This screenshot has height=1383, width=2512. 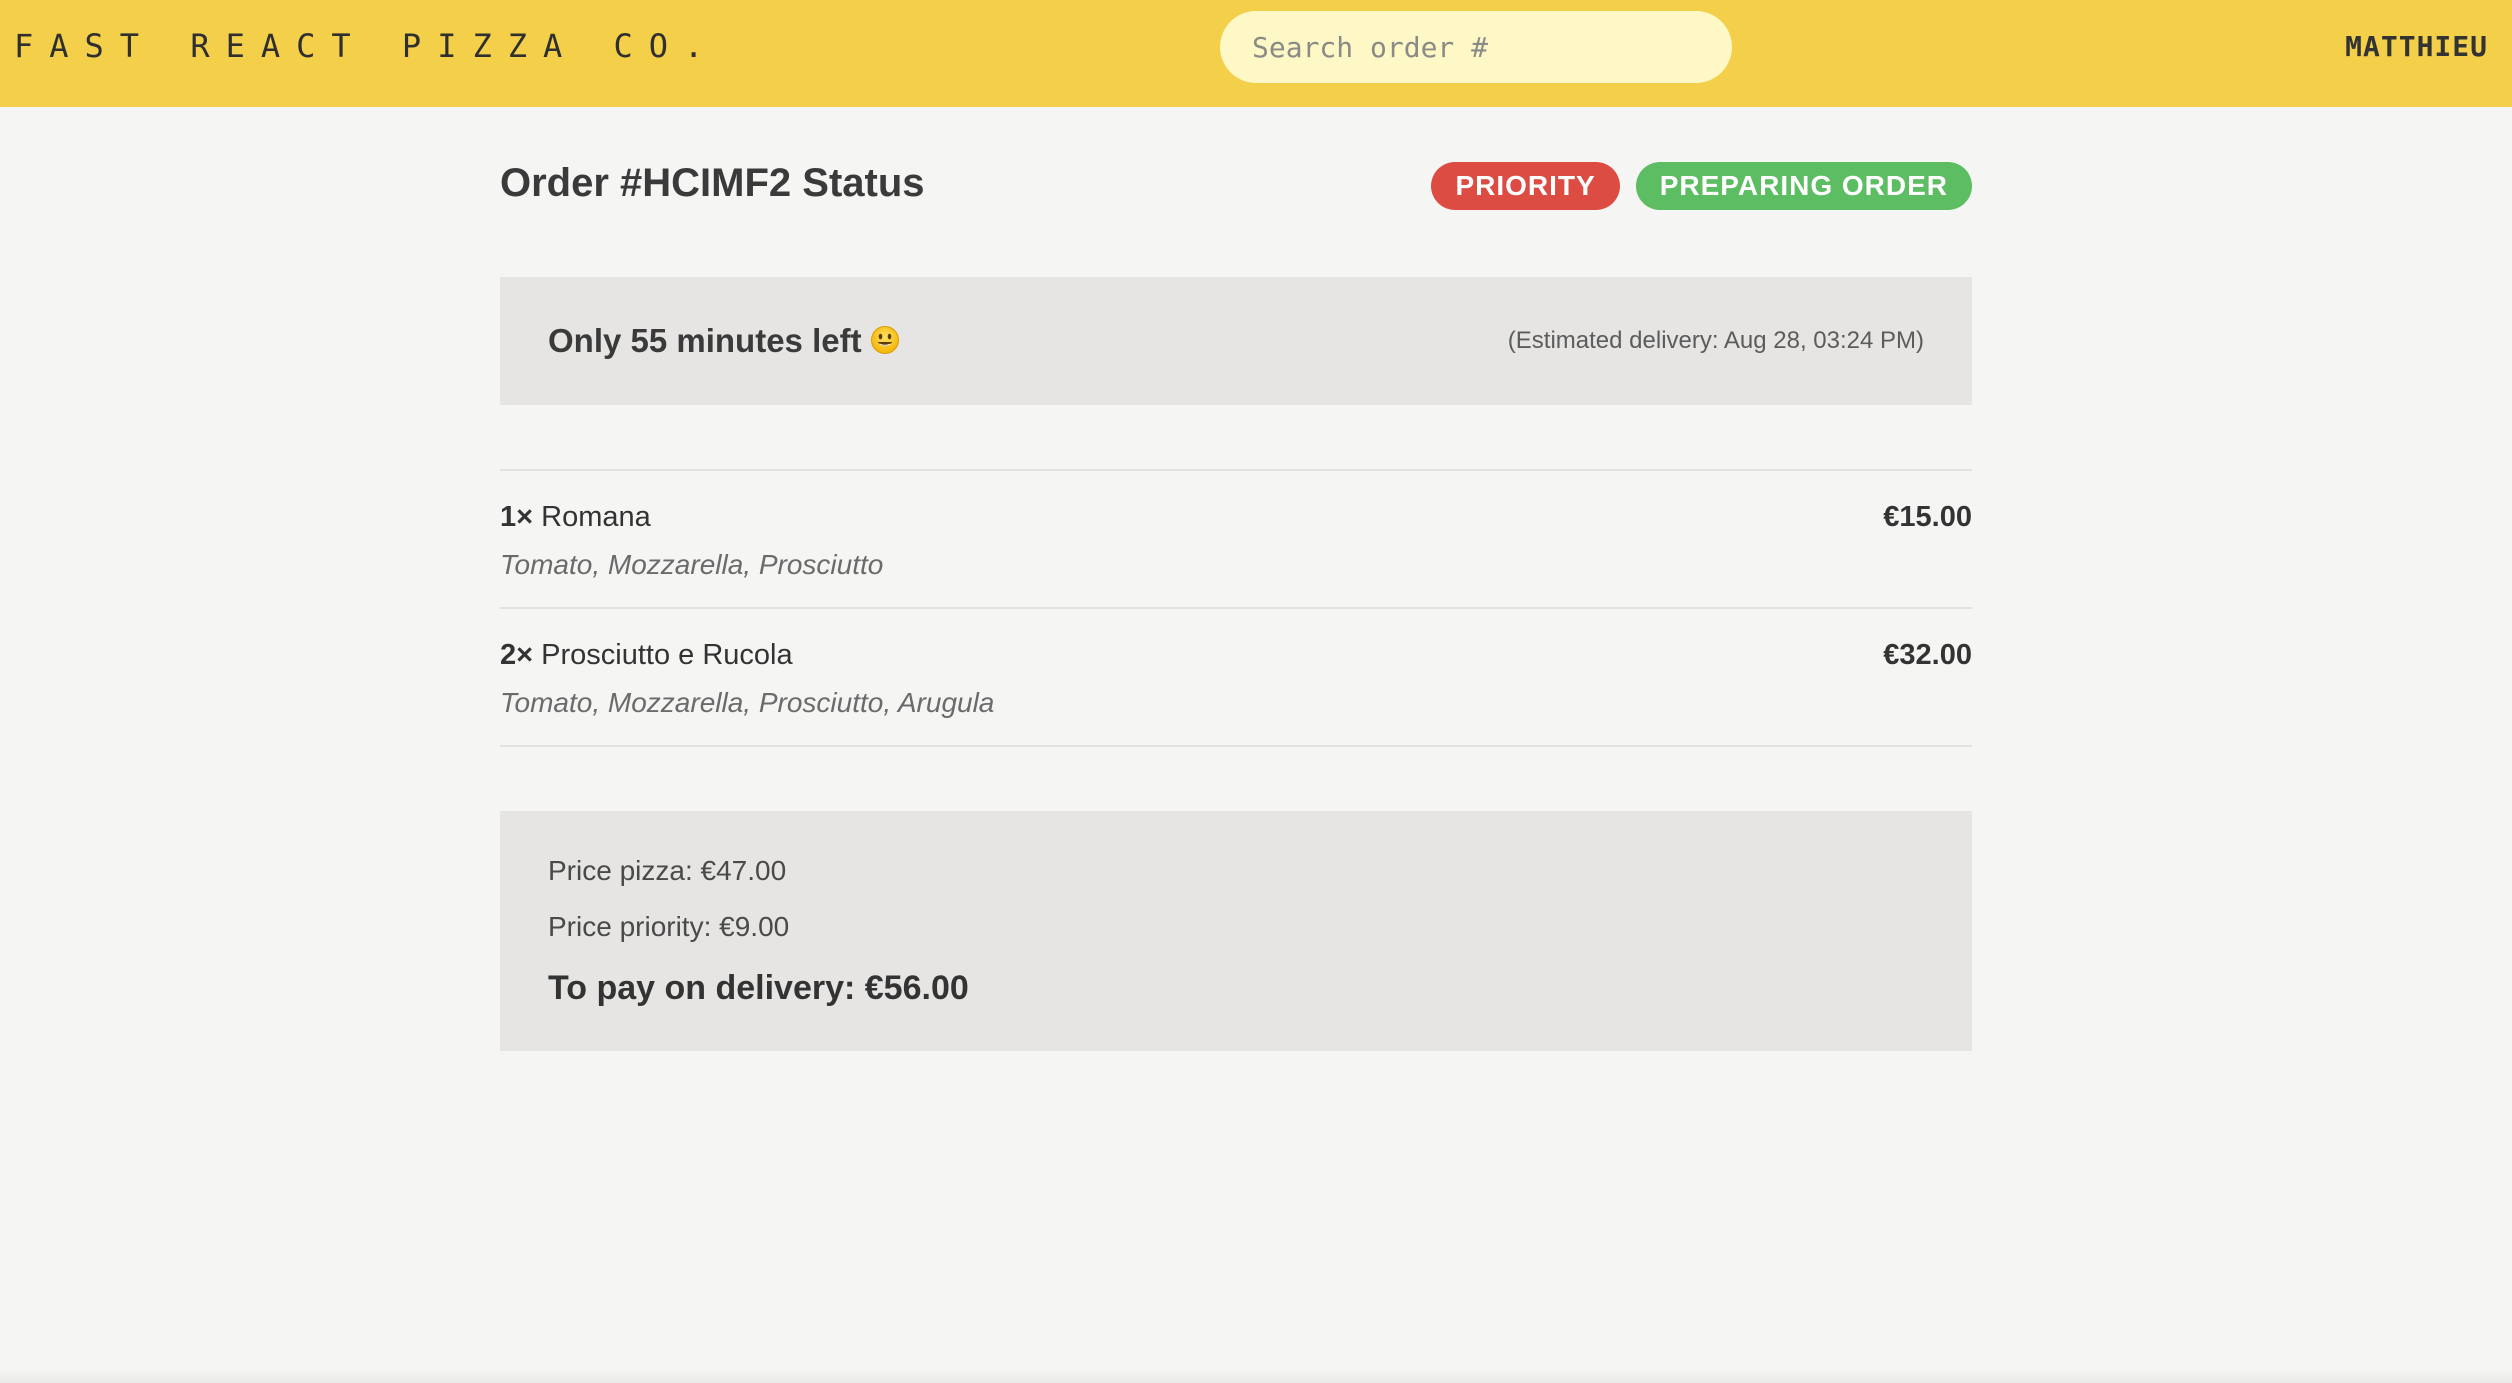 I want to click on estimated-delivery-text: (Estimated delivery: Aug 28, 03:24 PM), so click(x=1715, y=340).